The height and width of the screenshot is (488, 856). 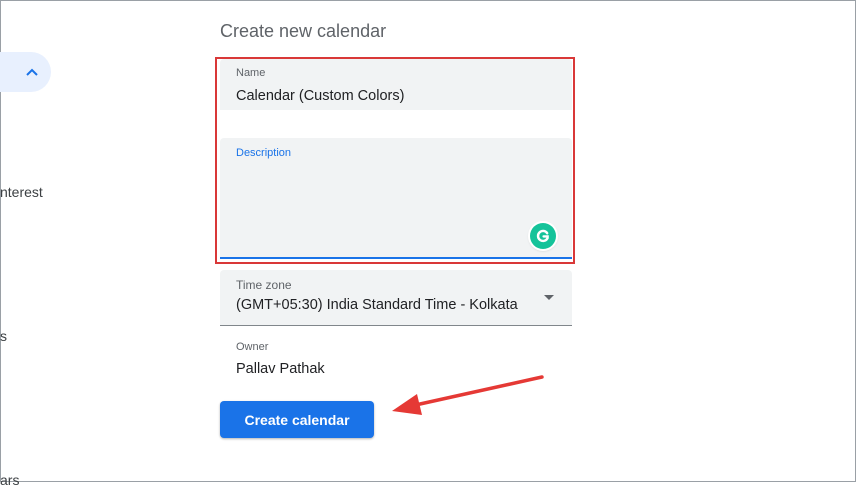 I want to click on chevron-up-icon, so click(x=32, y=72).